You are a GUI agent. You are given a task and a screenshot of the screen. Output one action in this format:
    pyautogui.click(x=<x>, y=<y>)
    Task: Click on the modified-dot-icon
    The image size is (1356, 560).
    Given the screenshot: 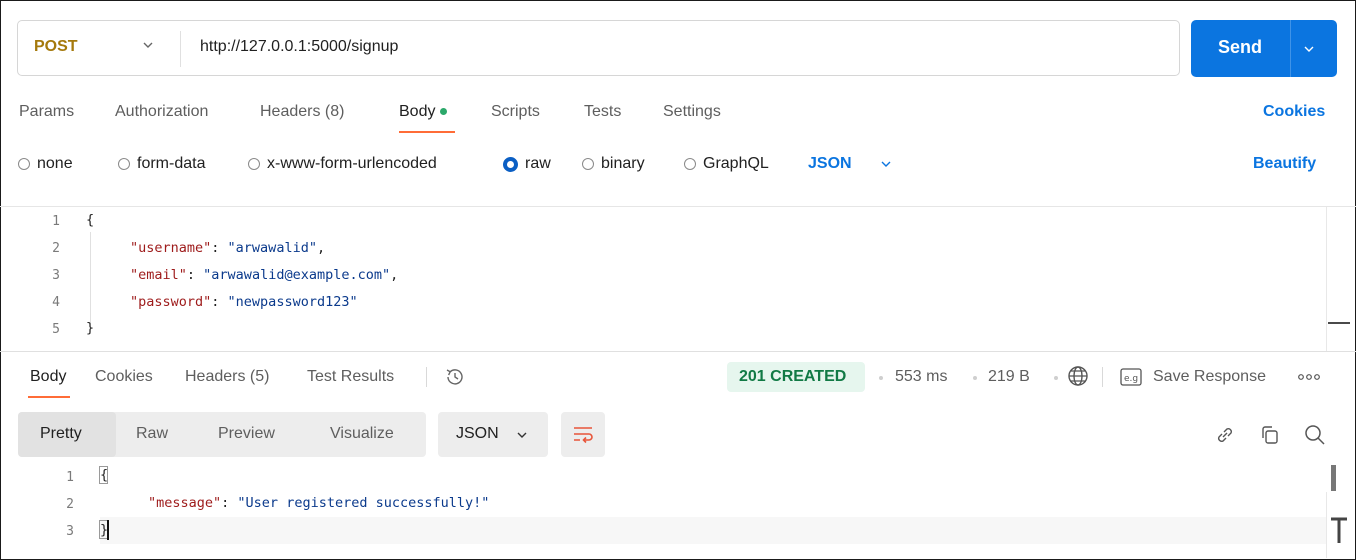 What is the action you would take?
    pyautogui.click(x=444, y=112)
    